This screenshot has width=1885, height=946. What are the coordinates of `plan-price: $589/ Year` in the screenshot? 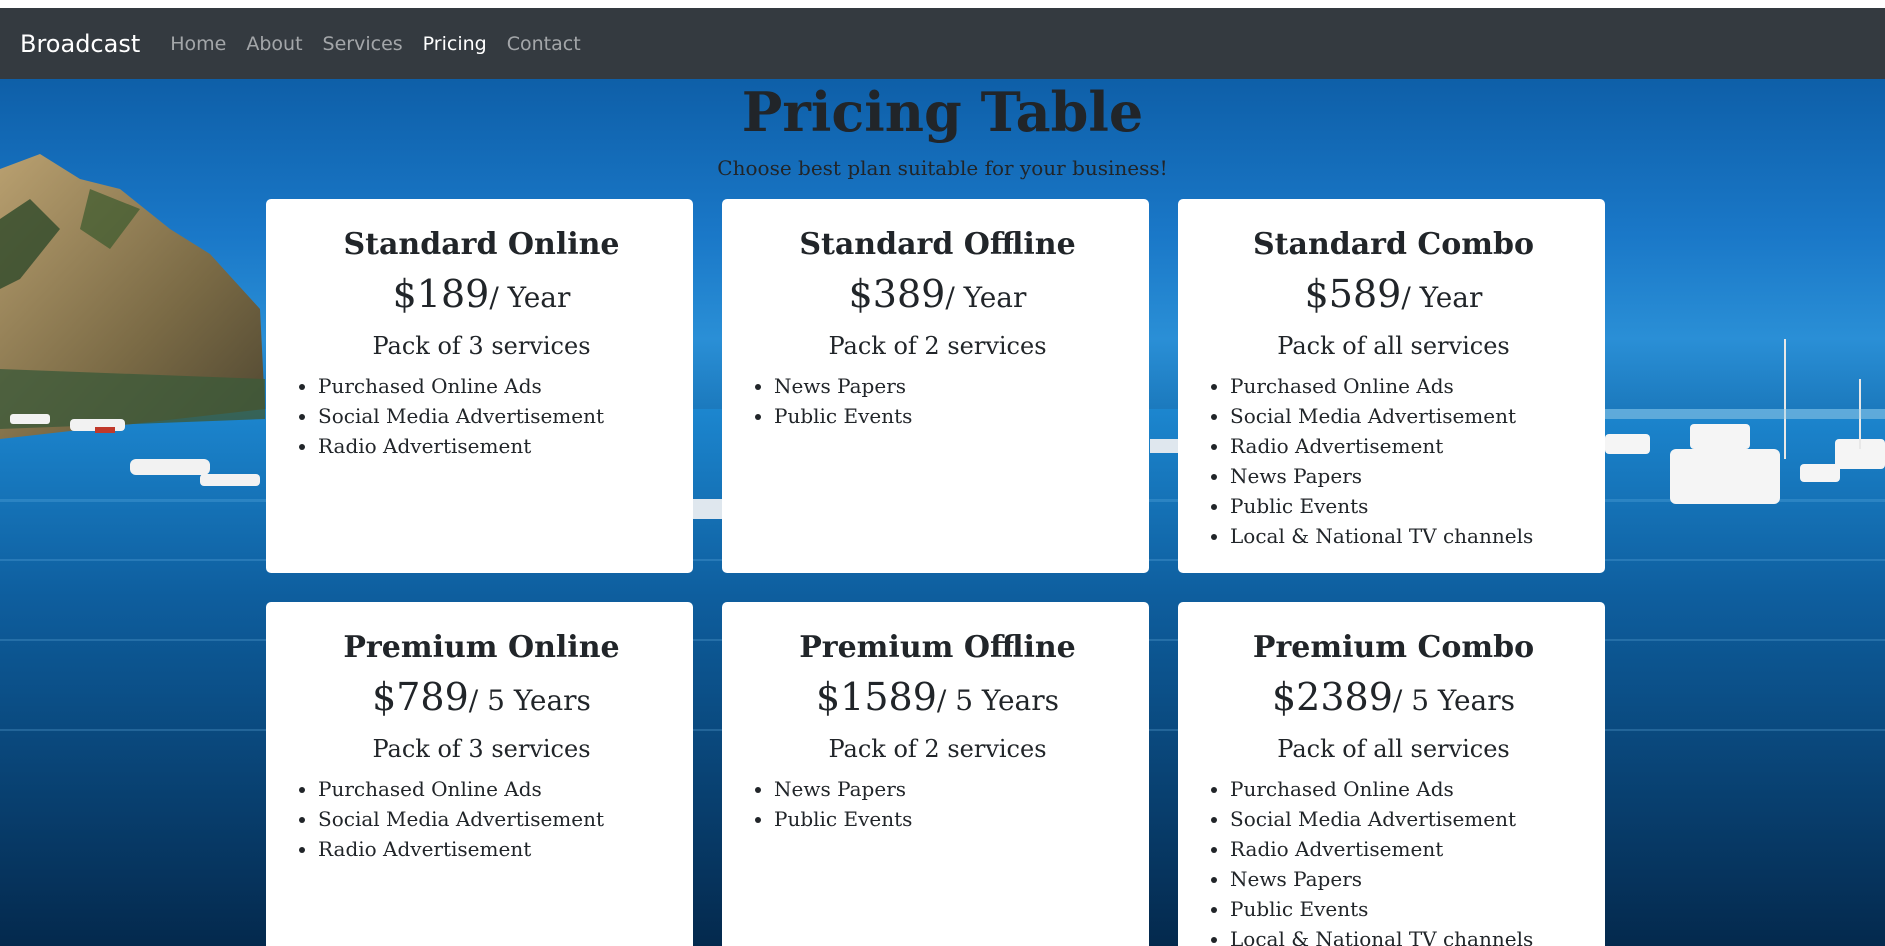 It's located at (1393, 298).